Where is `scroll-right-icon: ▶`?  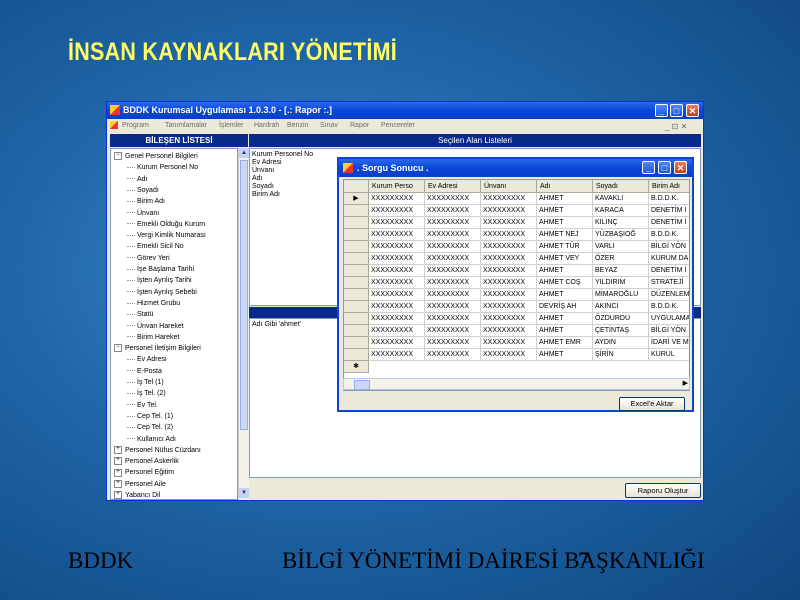 scroll-right-icon: ▶ is located at coordinates (685, 383).